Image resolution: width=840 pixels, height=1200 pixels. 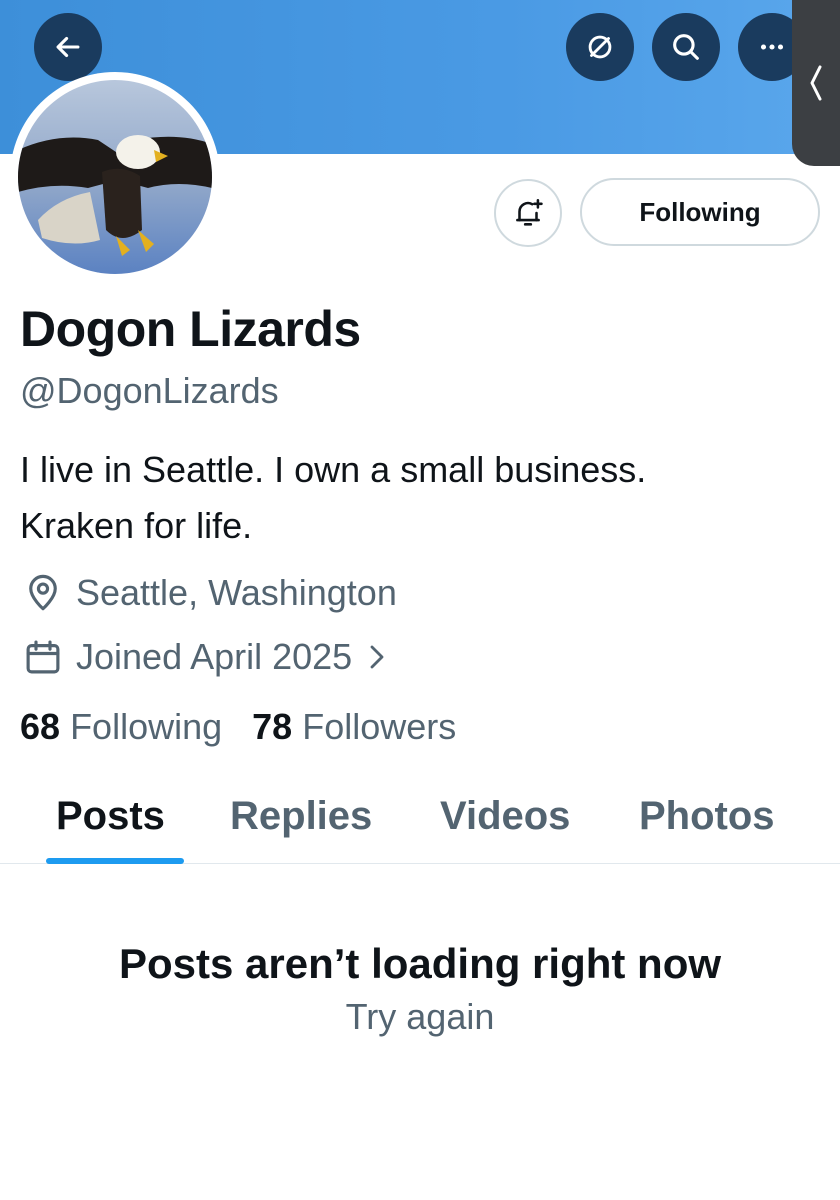 I want to click on tab-photos: Photos, so click(x=707, y=816).